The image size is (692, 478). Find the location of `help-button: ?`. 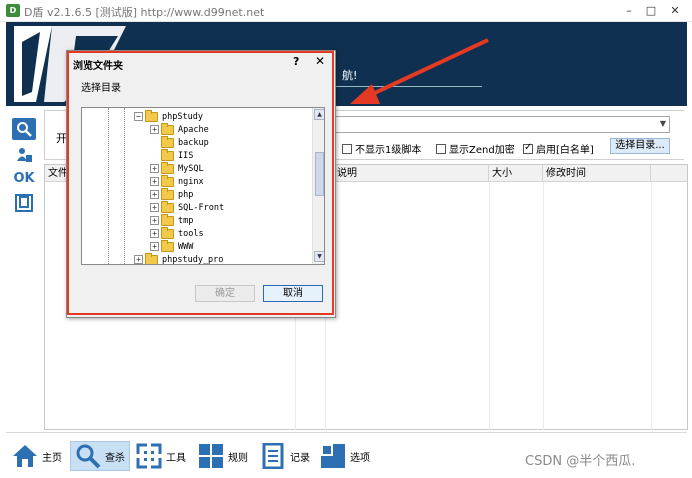

help-button: ? is located at coordinates (296, 61).